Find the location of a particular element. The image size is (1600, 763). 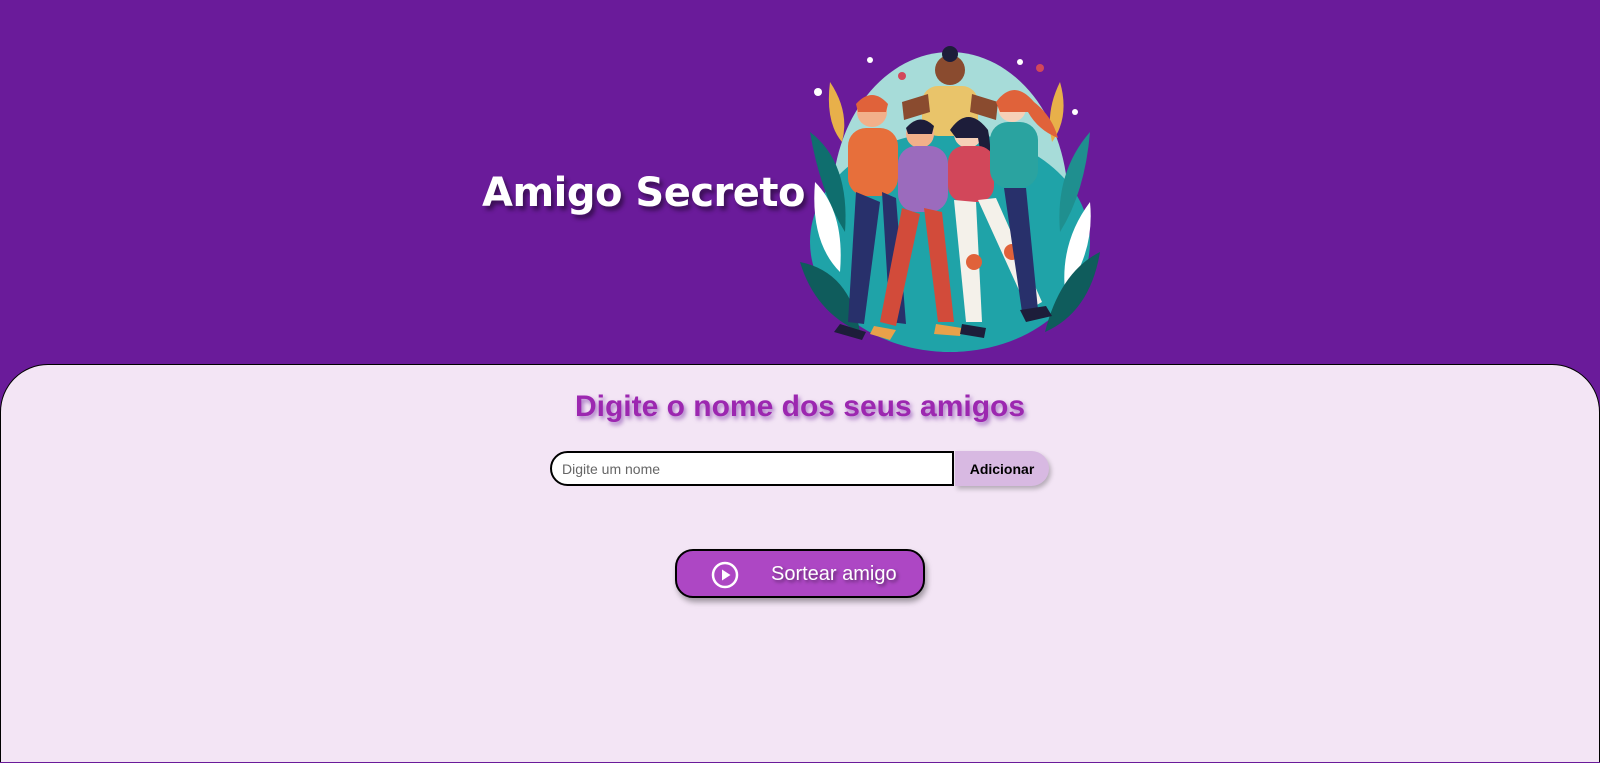

section-title: Digite o nome dos seus amigos is located at coordinates (800, 406).